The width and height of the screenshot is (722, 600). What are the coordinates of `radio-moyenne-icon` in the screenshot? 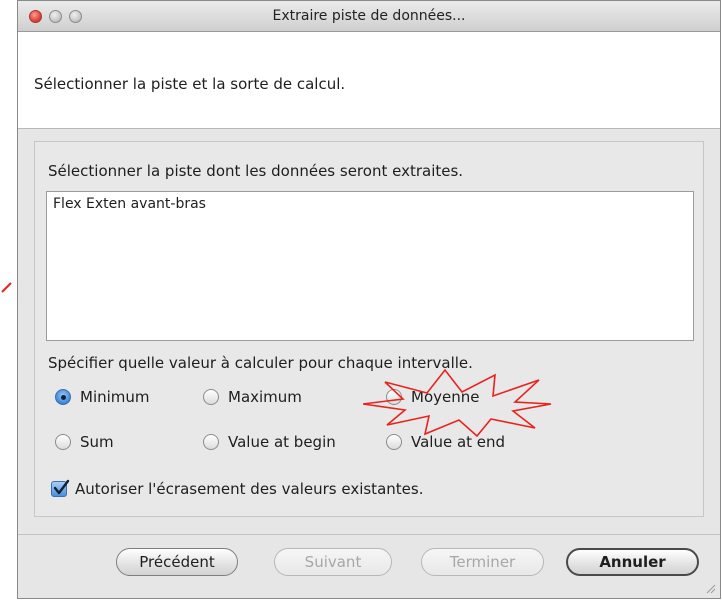 It's located at (394, 397).